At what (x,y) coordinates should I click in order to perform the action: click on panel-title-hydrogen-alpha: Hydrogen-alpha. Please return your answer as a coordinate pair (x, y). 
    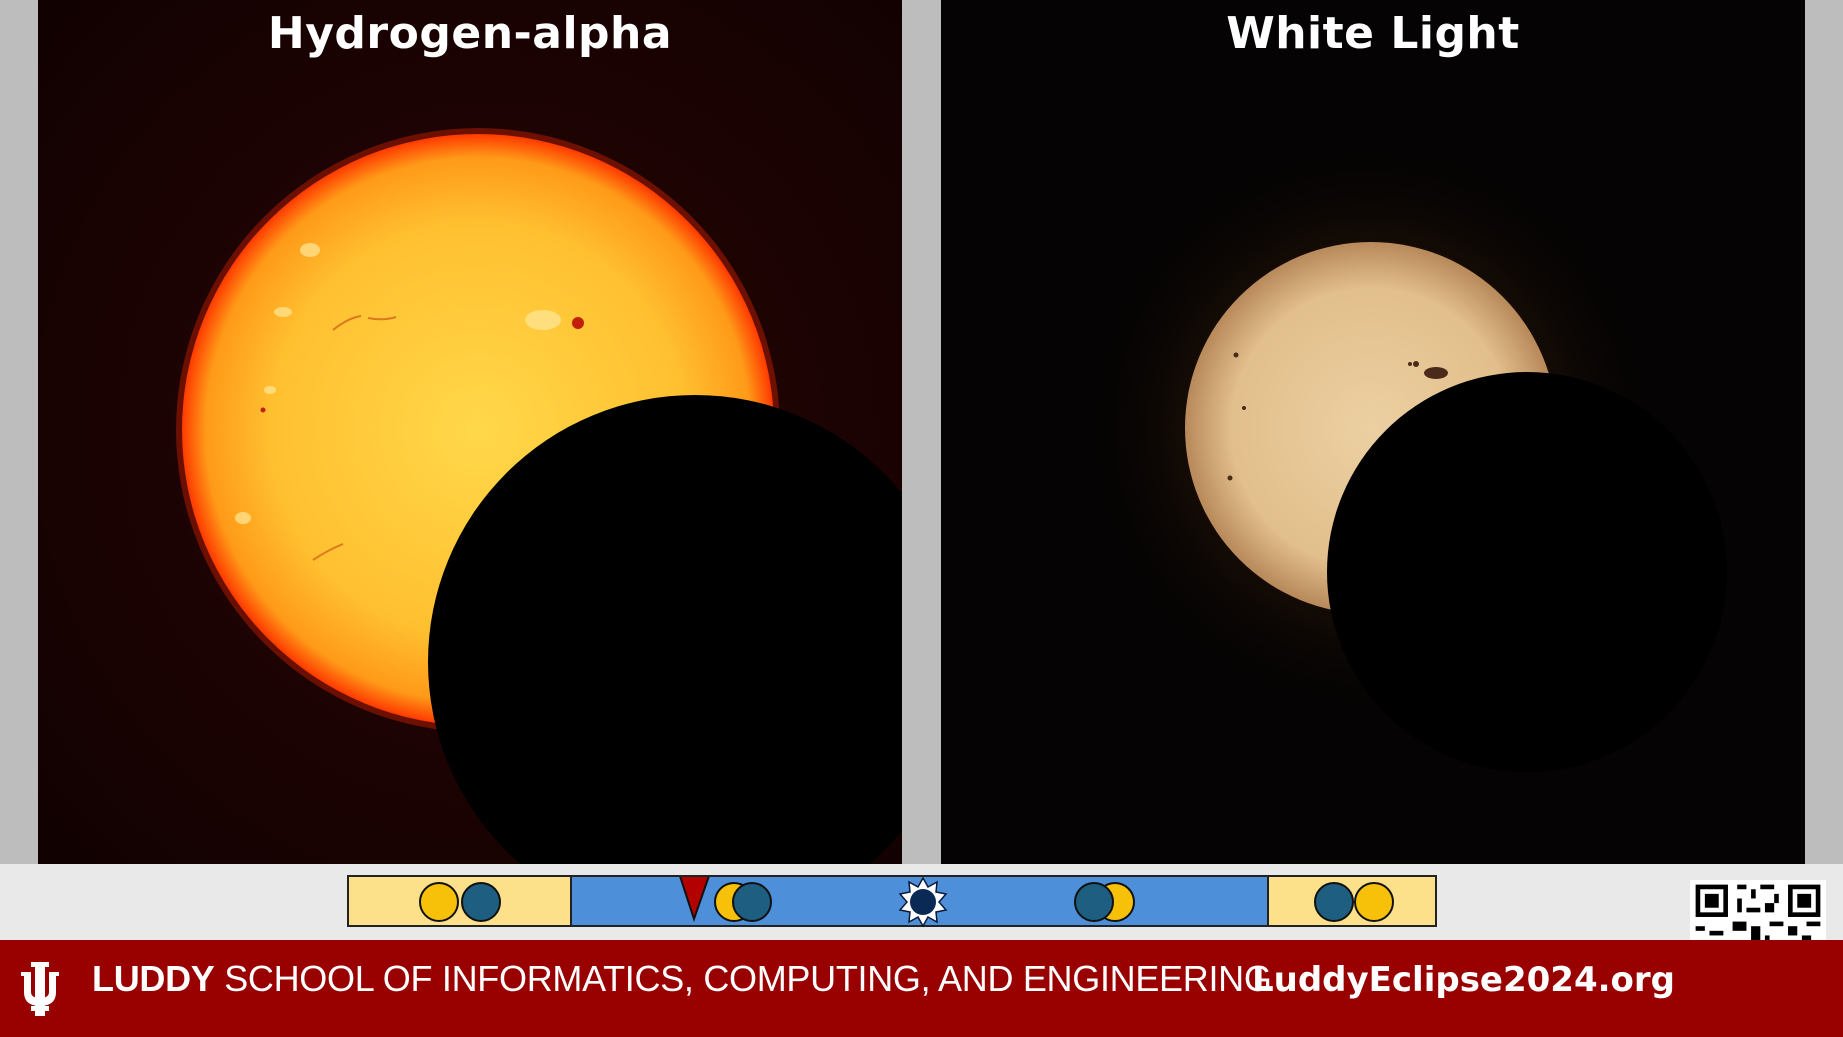
    Looking at the image, I should click on (470, 33).